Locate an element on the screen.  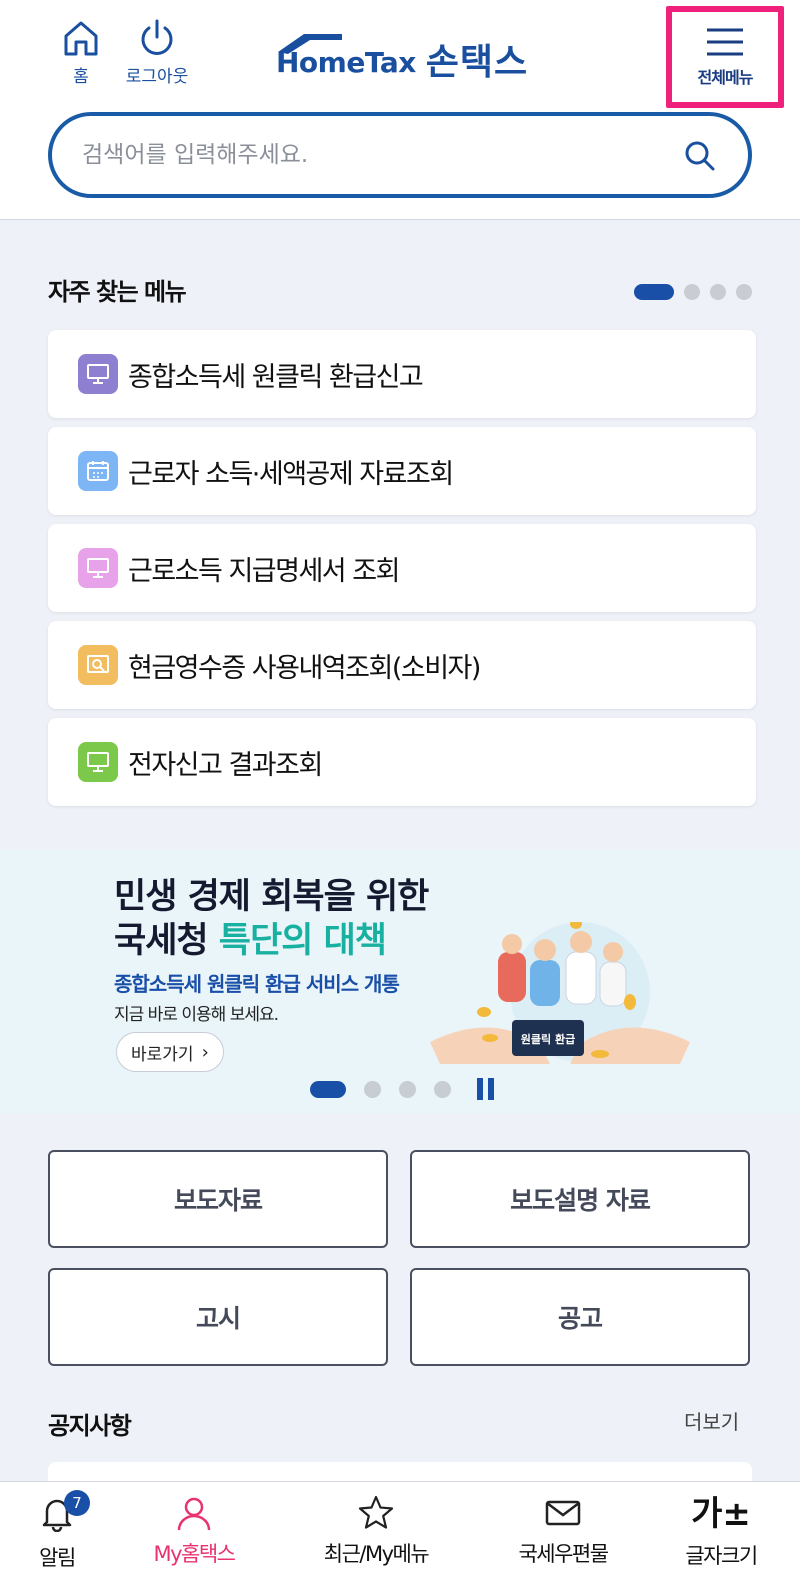
chevron-right-icon: › is located at coordinates (205, 1052).